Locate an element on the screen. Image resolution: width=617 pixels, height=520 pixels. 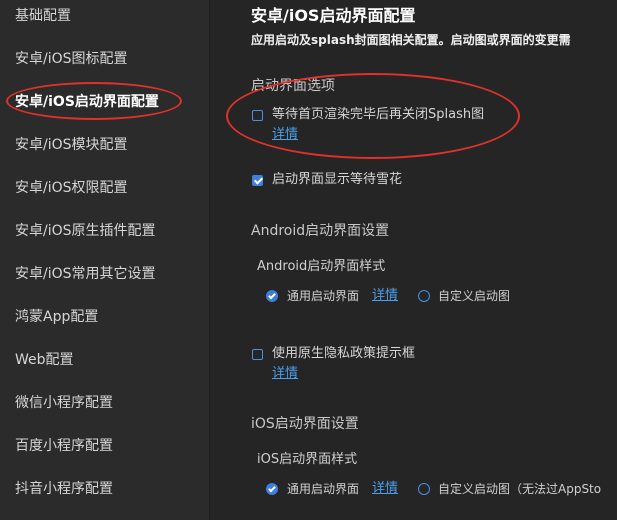
android-default-splash-label: 通用启动界面 is located at coordinates (323, 296).